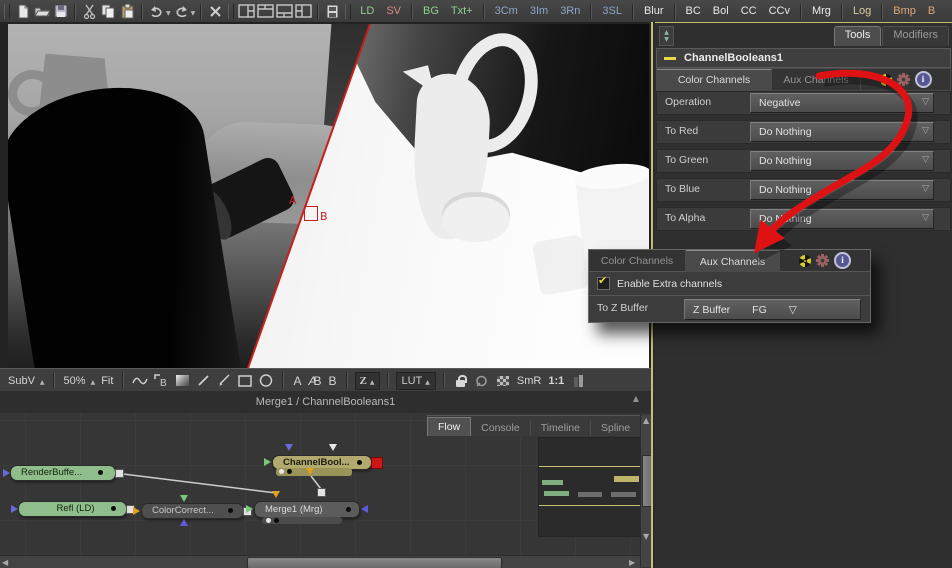 This screenshot has width=952, height=568. Describe the element at coordinates (632, 563) in the screenshot. I see `scroll-right-icon: ▶` at that location.